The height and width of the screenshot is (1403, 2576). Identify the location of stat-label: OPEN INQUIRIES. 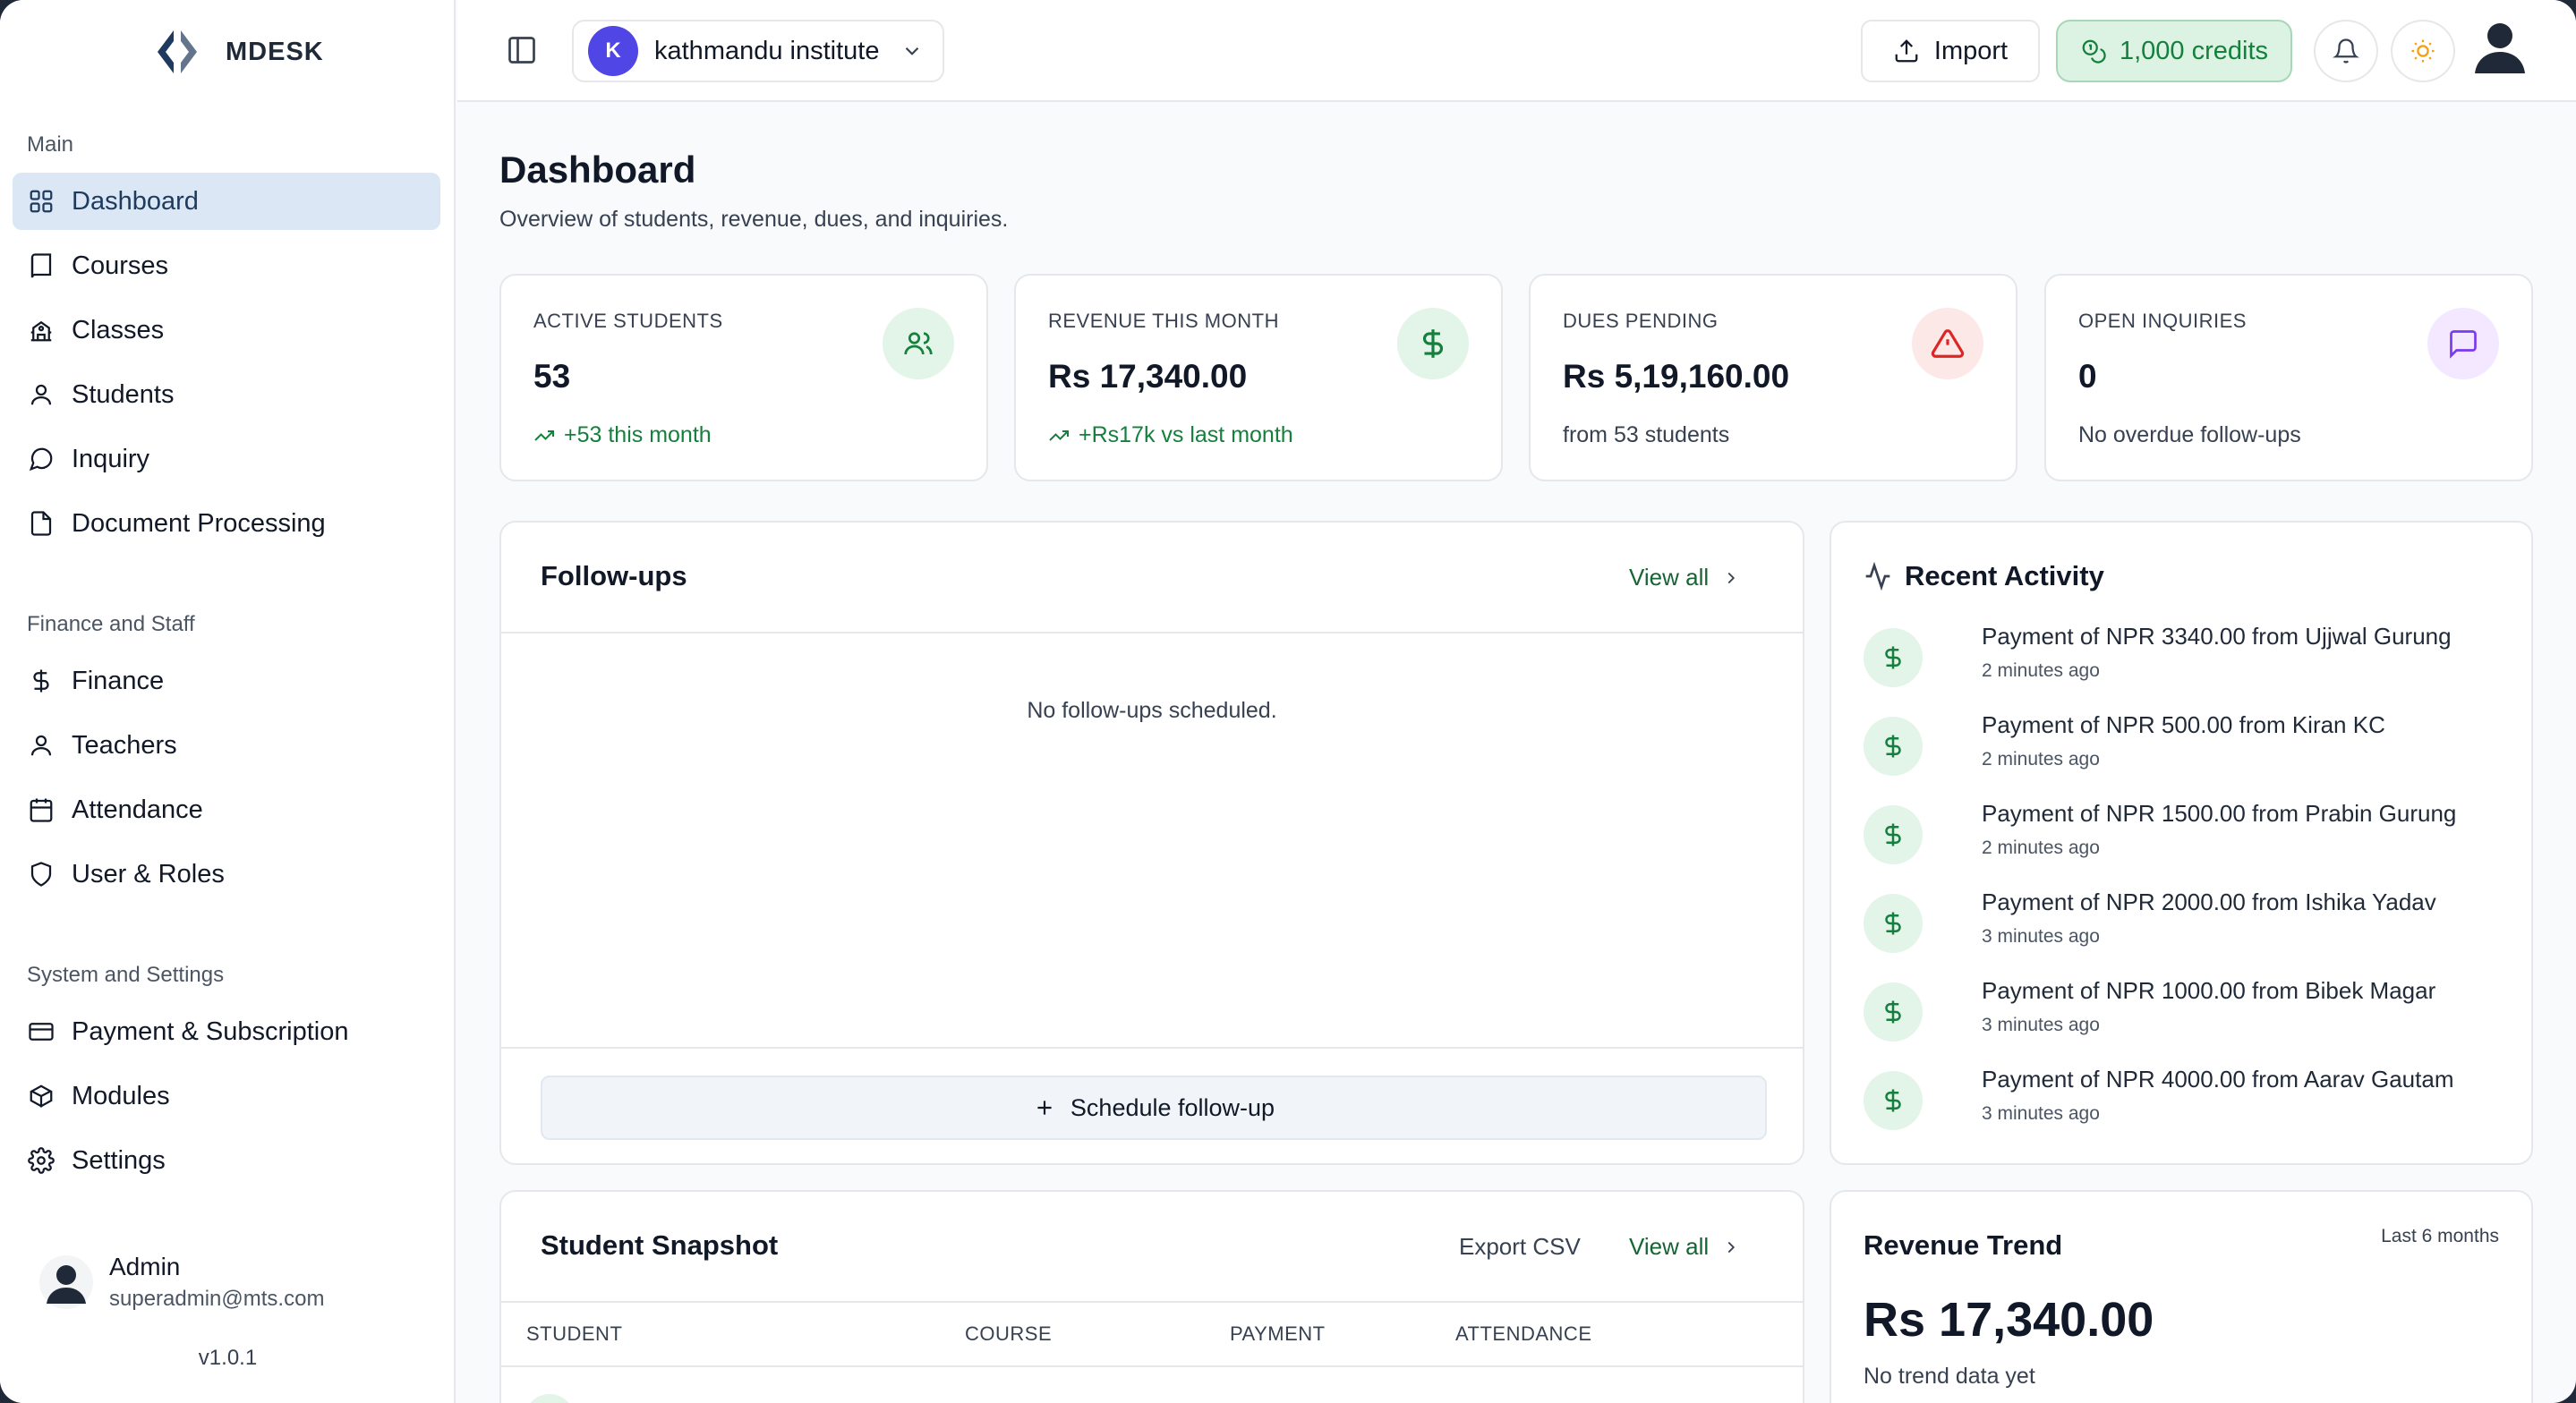
(2162, 321).